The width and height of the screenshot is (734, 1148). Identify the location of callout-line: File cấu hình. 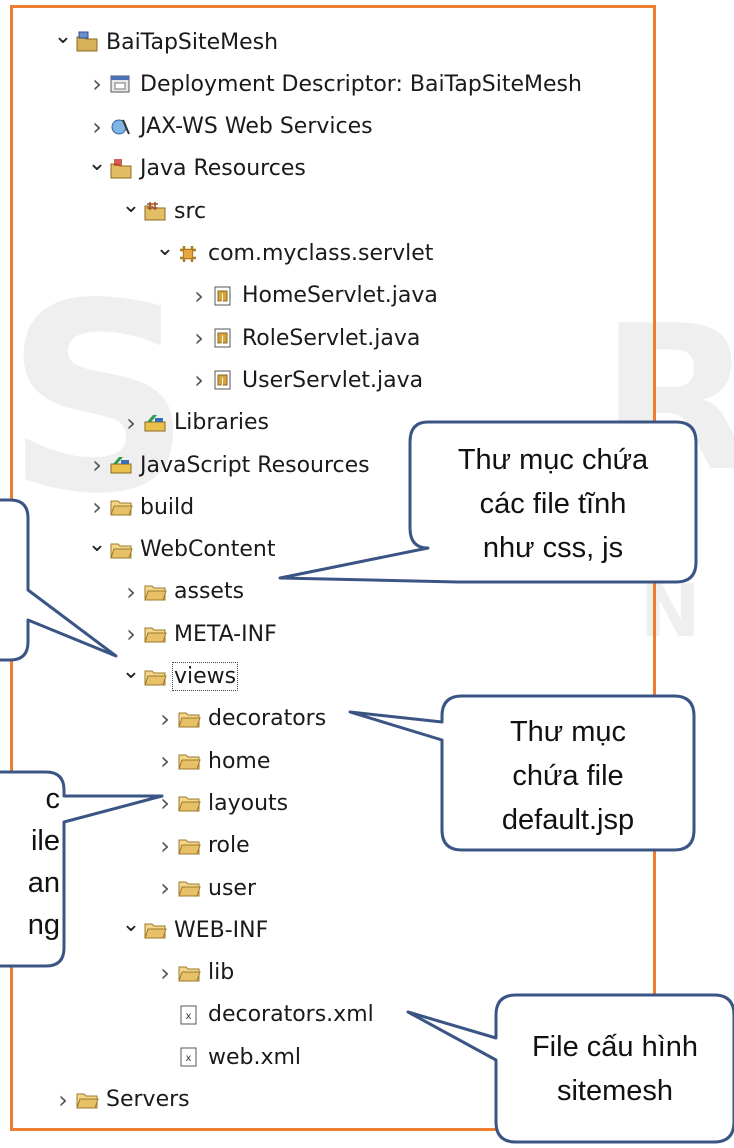
(615, 1047).